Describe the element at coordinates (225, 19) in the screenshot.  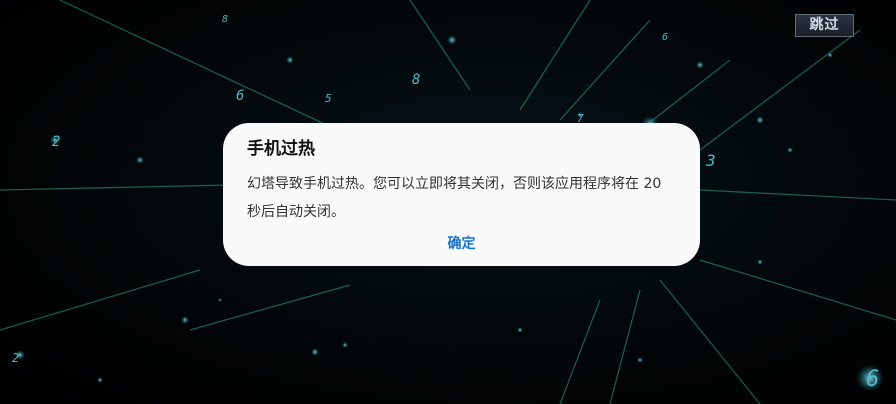
I see `digit-8: 8` at that location.